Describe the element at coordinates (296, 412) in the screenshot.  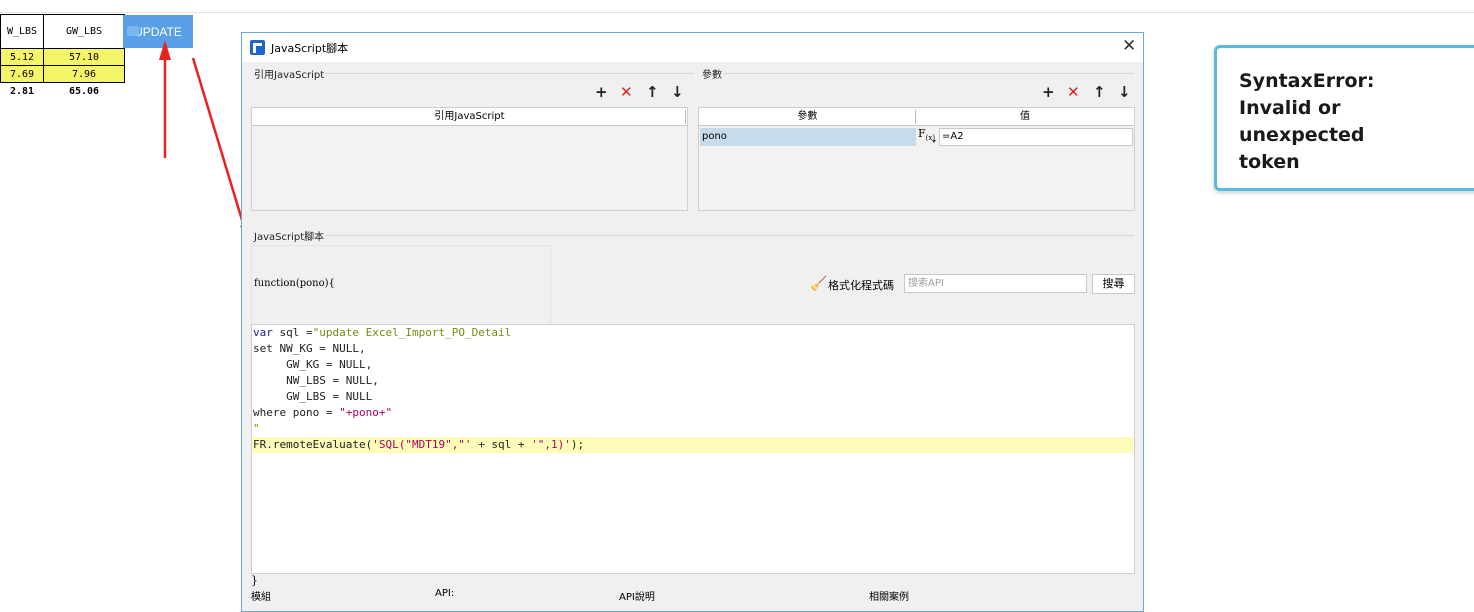
I see `code-token: where pono =` at that location.